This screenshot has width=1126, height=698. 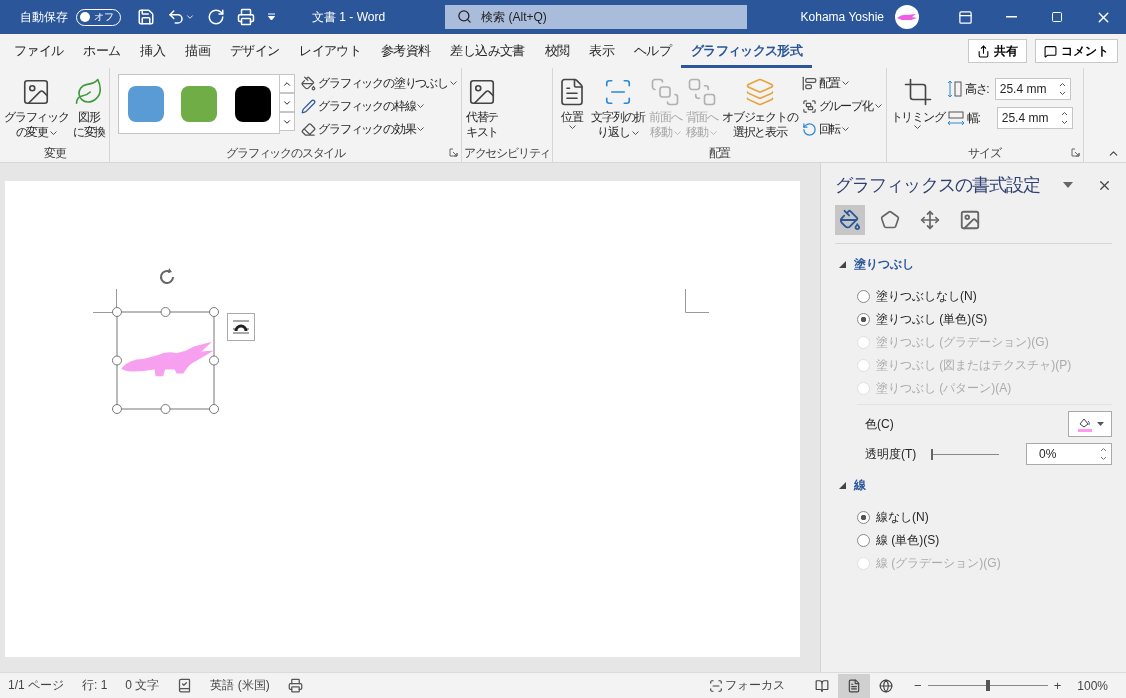 I want to click on undo-icon, so click(x=176, y=17).